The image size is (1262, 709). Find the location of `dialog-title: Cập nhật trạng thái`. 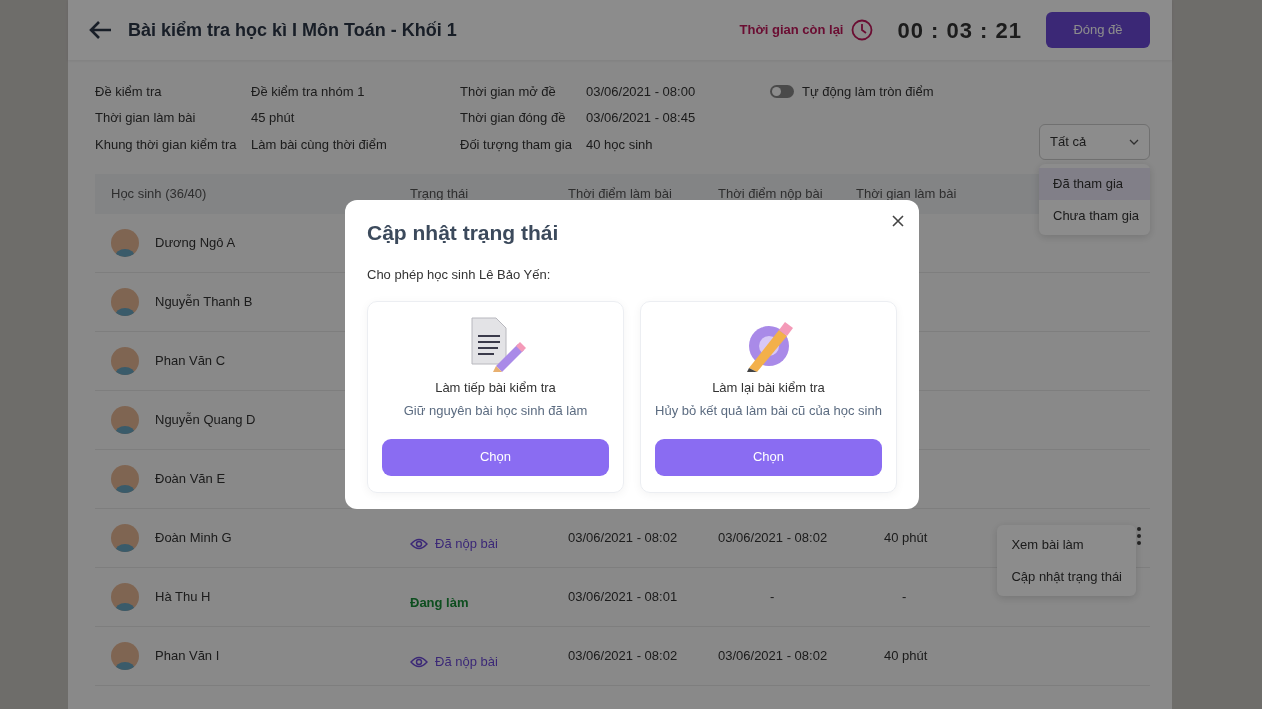

dialog-title: Cập nhật trạng thái is located at coordinates (463, 233).